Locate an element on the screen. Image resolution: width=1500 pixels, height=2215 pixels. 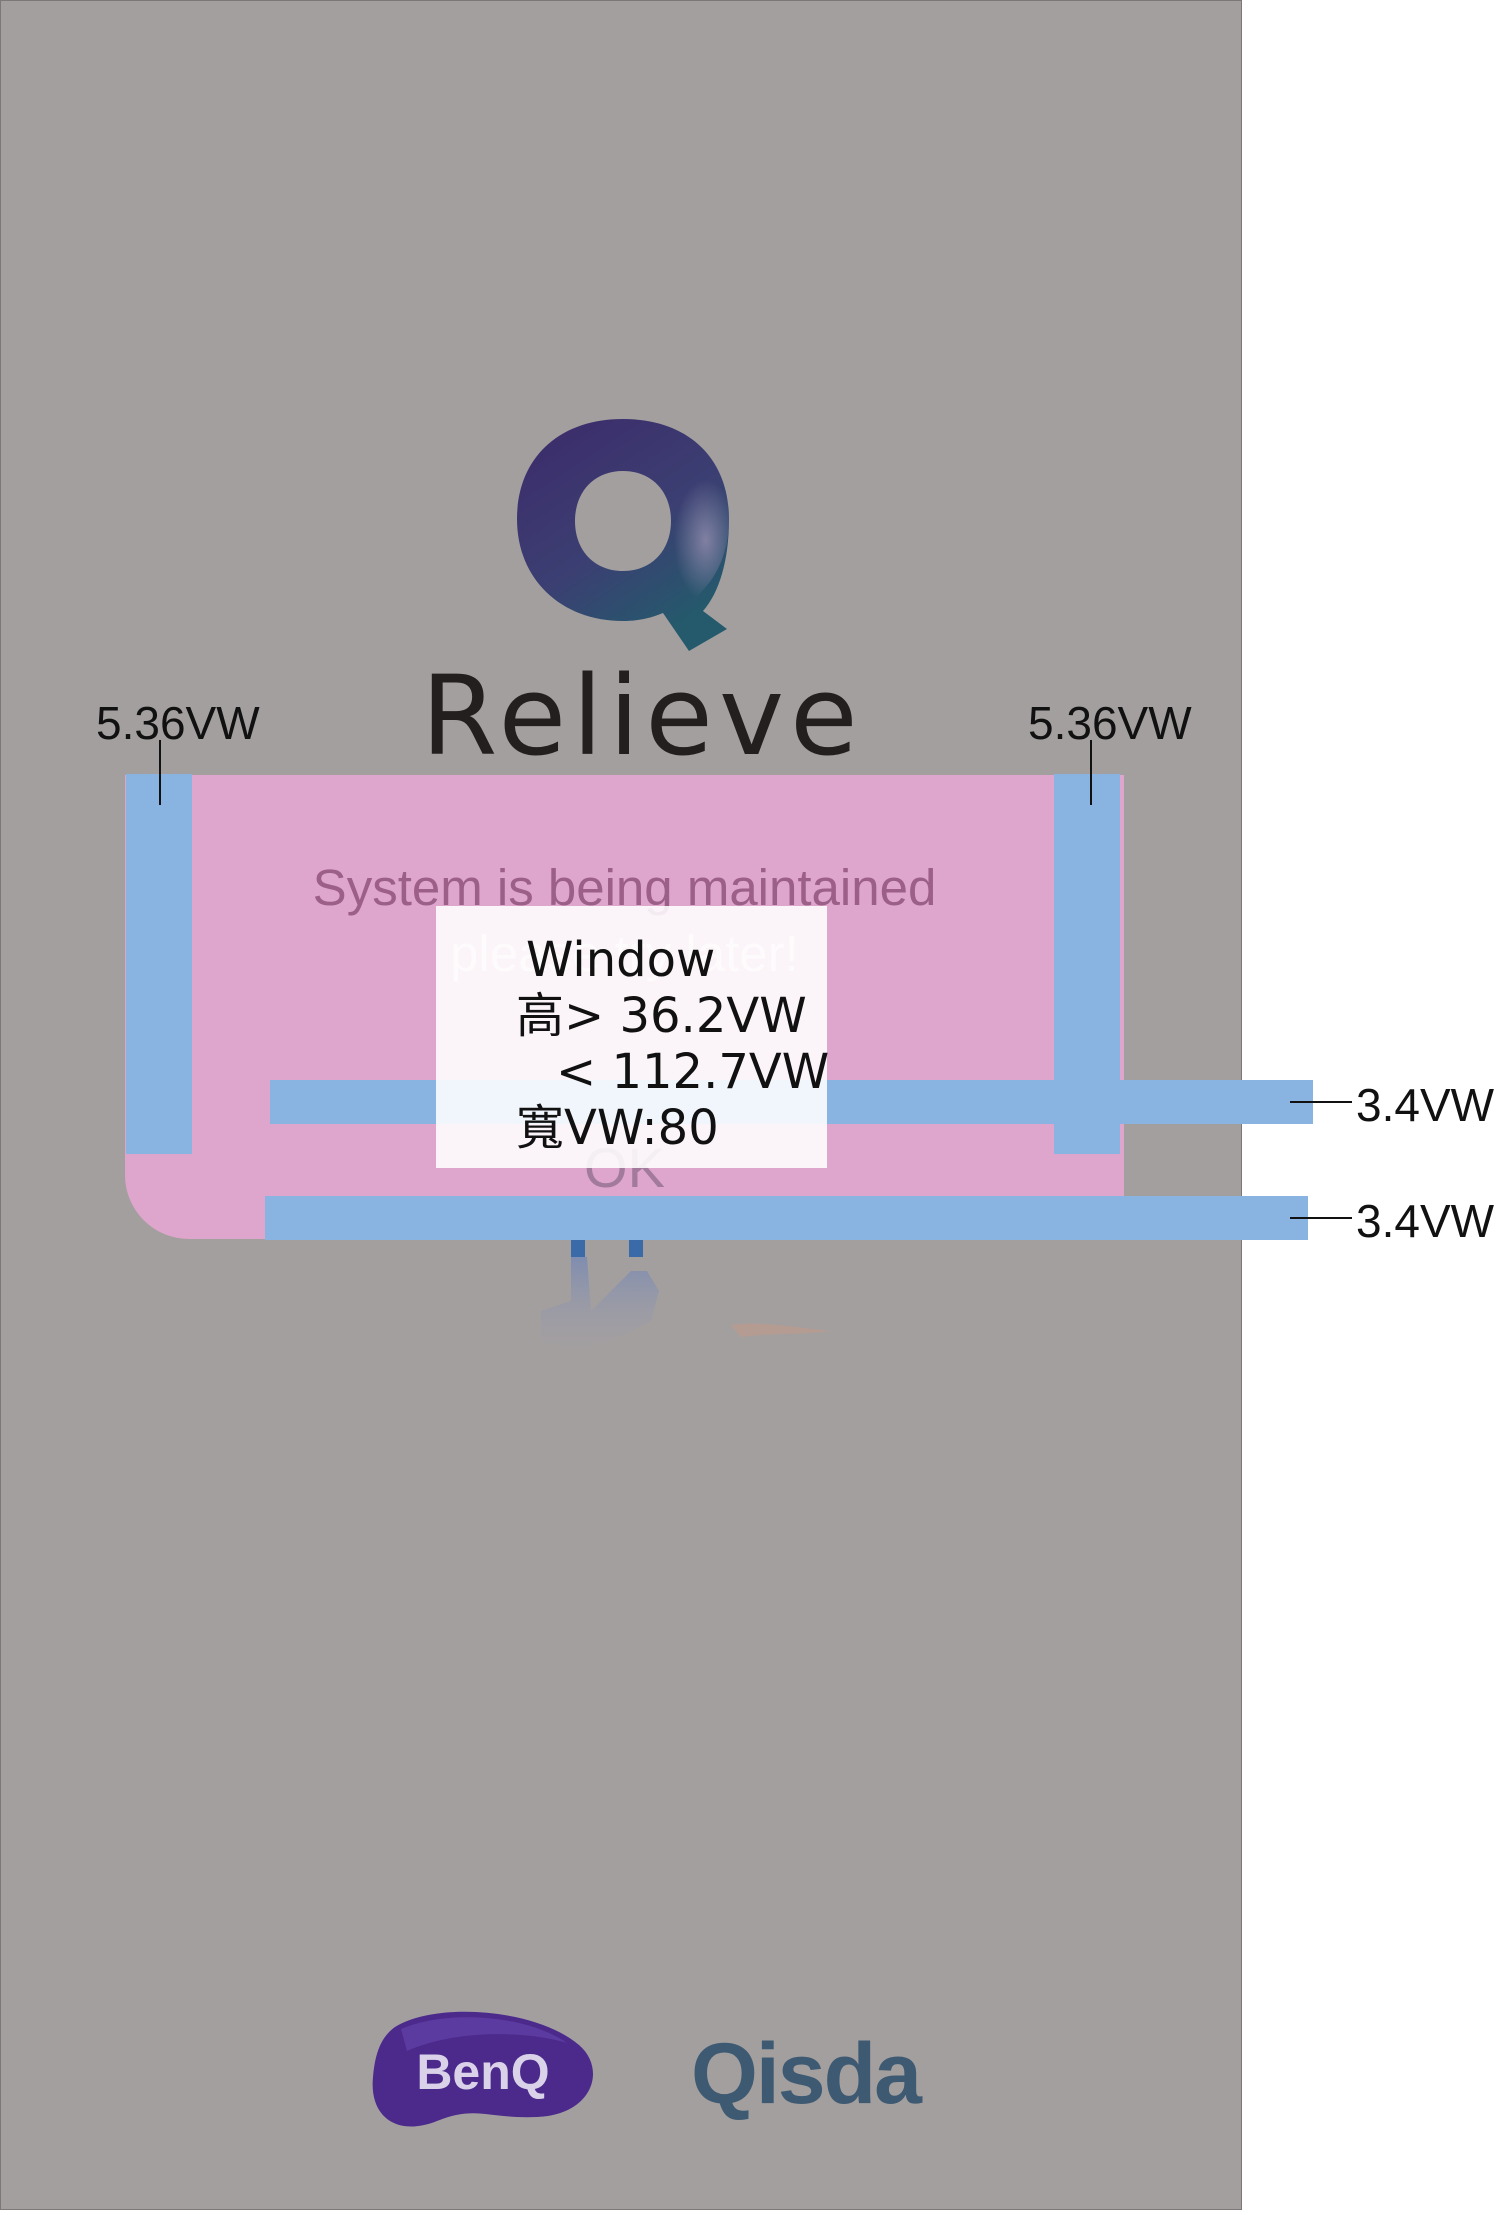
benq-logo-text: BenQ is located at coordinates (482, 2072).